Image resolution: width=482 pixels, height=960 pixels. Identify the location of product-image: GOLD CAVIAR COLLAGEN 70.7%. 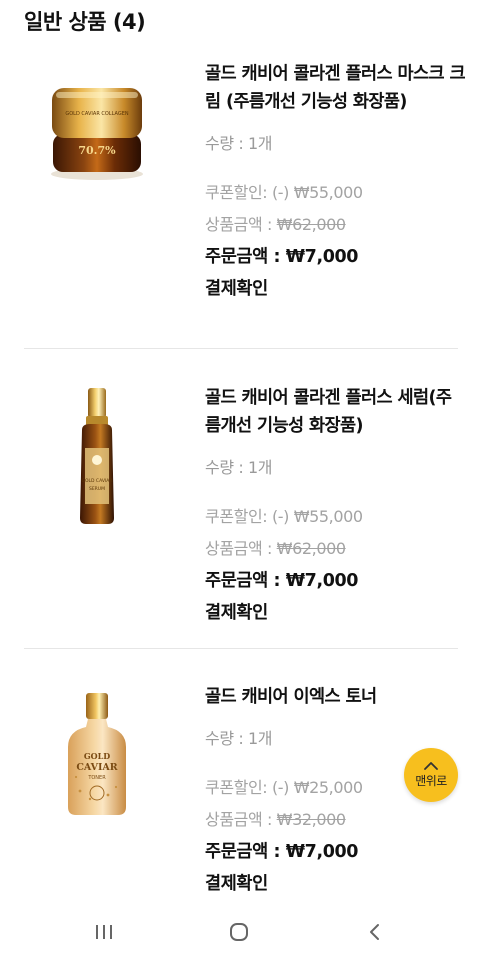
(97, 132).